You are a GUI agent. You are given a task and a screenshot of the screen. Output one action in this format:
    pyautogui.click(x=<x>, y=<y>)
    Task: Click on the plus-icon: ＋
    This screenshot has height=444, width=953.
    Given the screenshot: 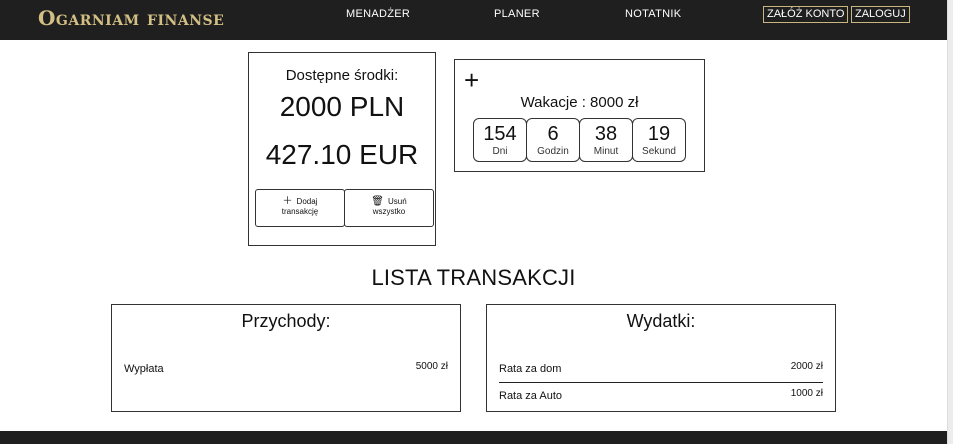 What is the action you would take?
    pyautogui.click(x=287, y=201)
    